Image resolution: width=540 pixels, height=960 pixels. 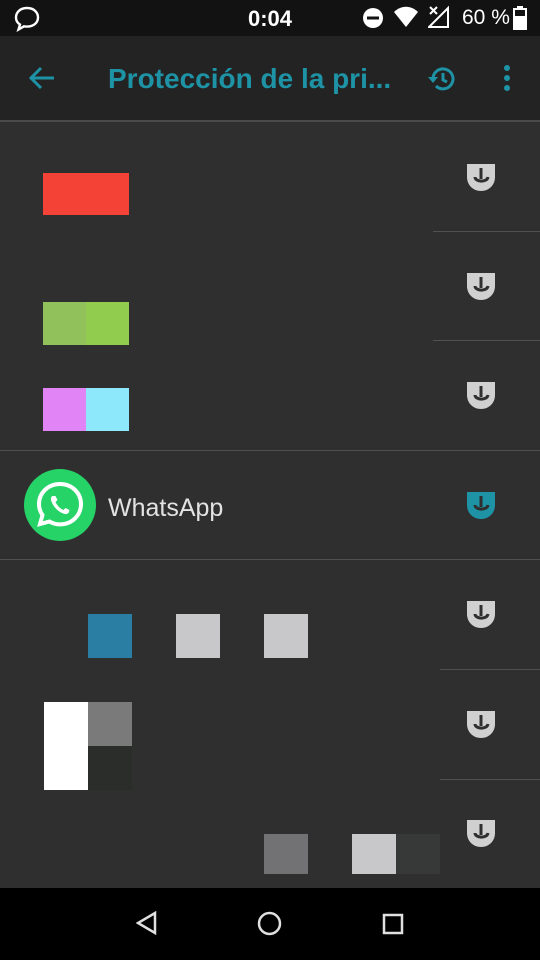 I want to click on battery-icon, so click(x=520, y=18).